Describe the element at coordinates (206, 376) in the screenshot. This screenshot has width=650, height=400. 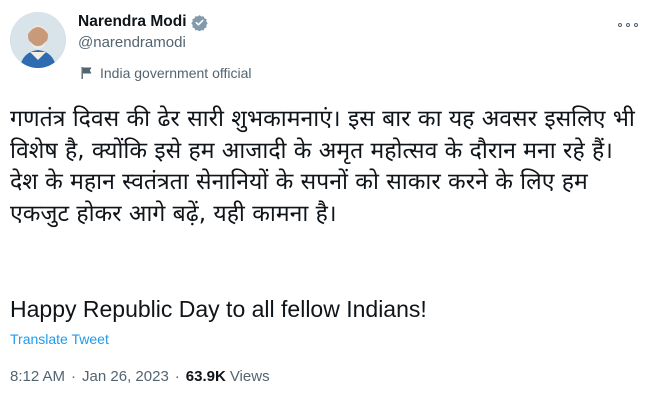
I see `views-count: 63.9K` at that location.